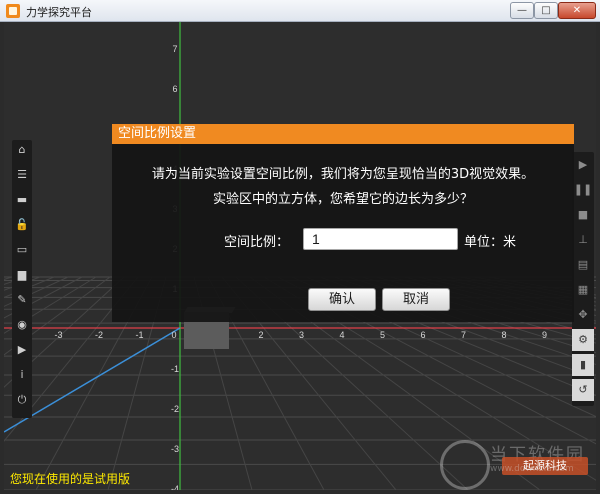 The height and width of the screenshot is (494, 600). What do you see at coordinates (175, 487) in the screenshot?
I see `y-tick-label: -4` at bounding box center [175, 487].